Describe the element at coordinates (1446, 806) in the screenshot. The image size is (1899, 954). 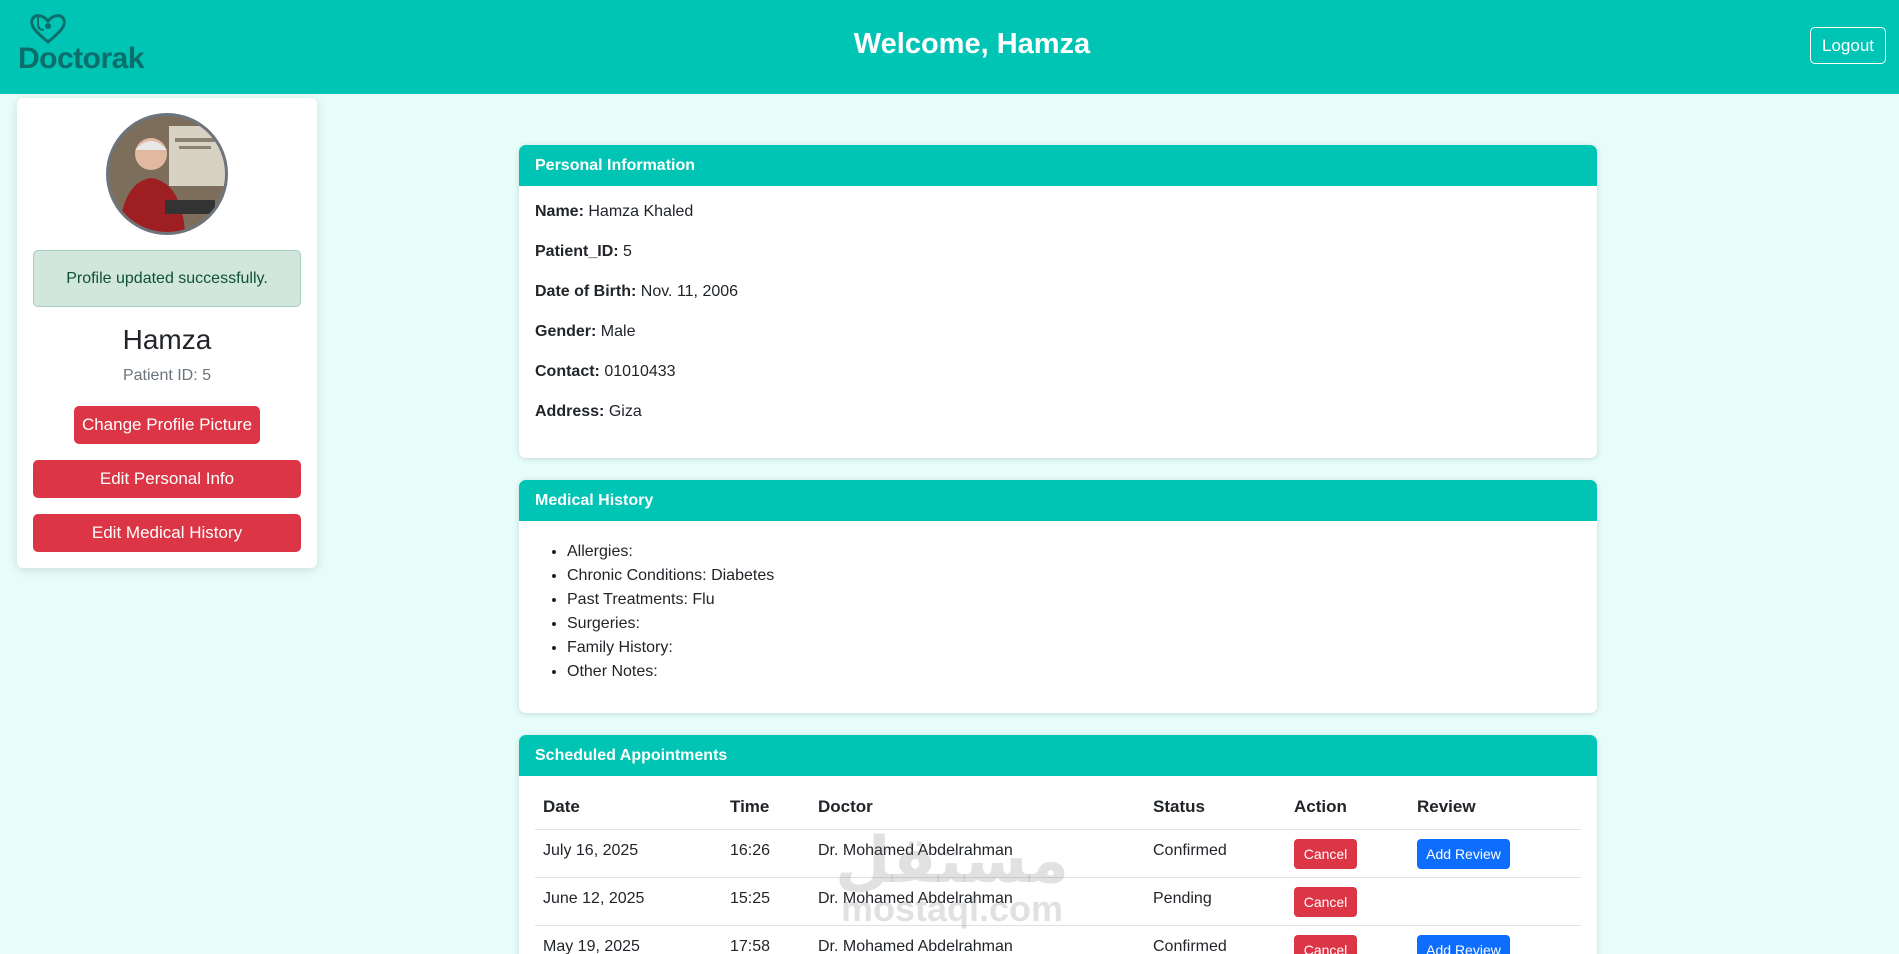
I see `column-header-review: Review` at that location.